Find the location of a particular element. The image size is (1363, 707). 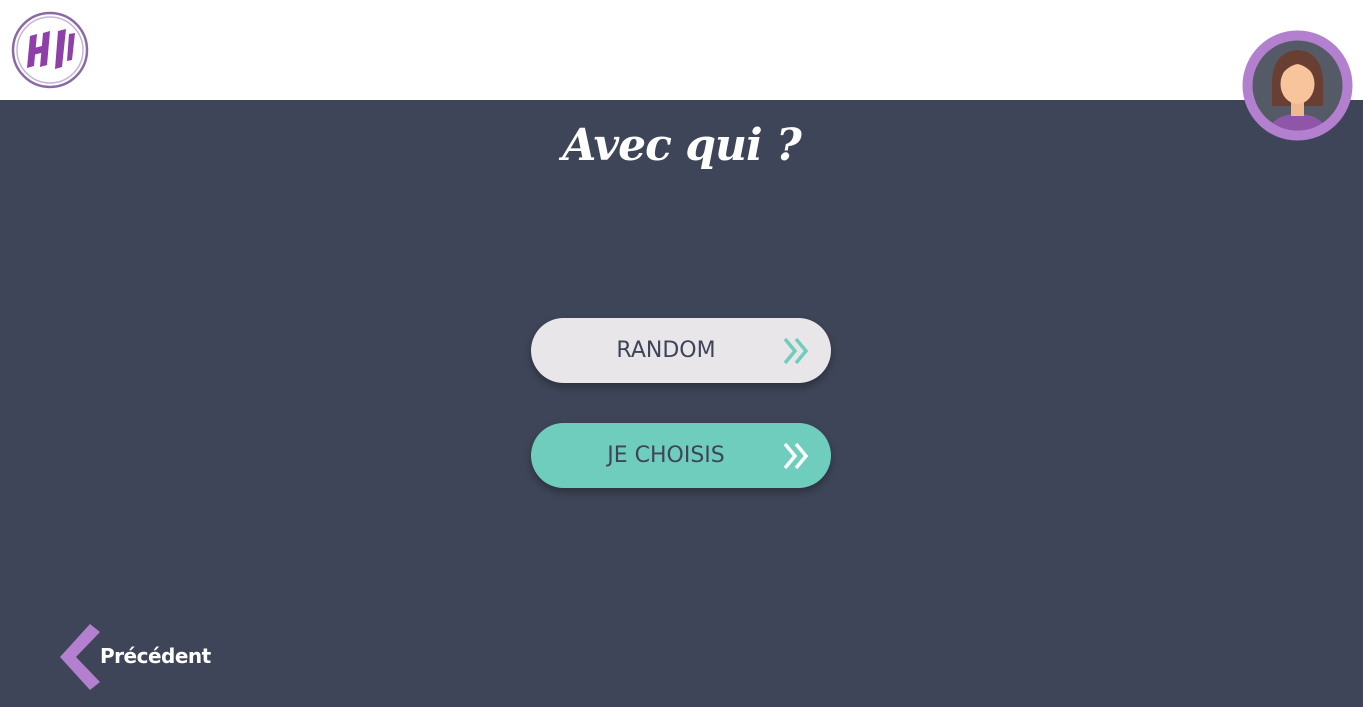

random-button: RANDOM is located at coordinates (681, 350).